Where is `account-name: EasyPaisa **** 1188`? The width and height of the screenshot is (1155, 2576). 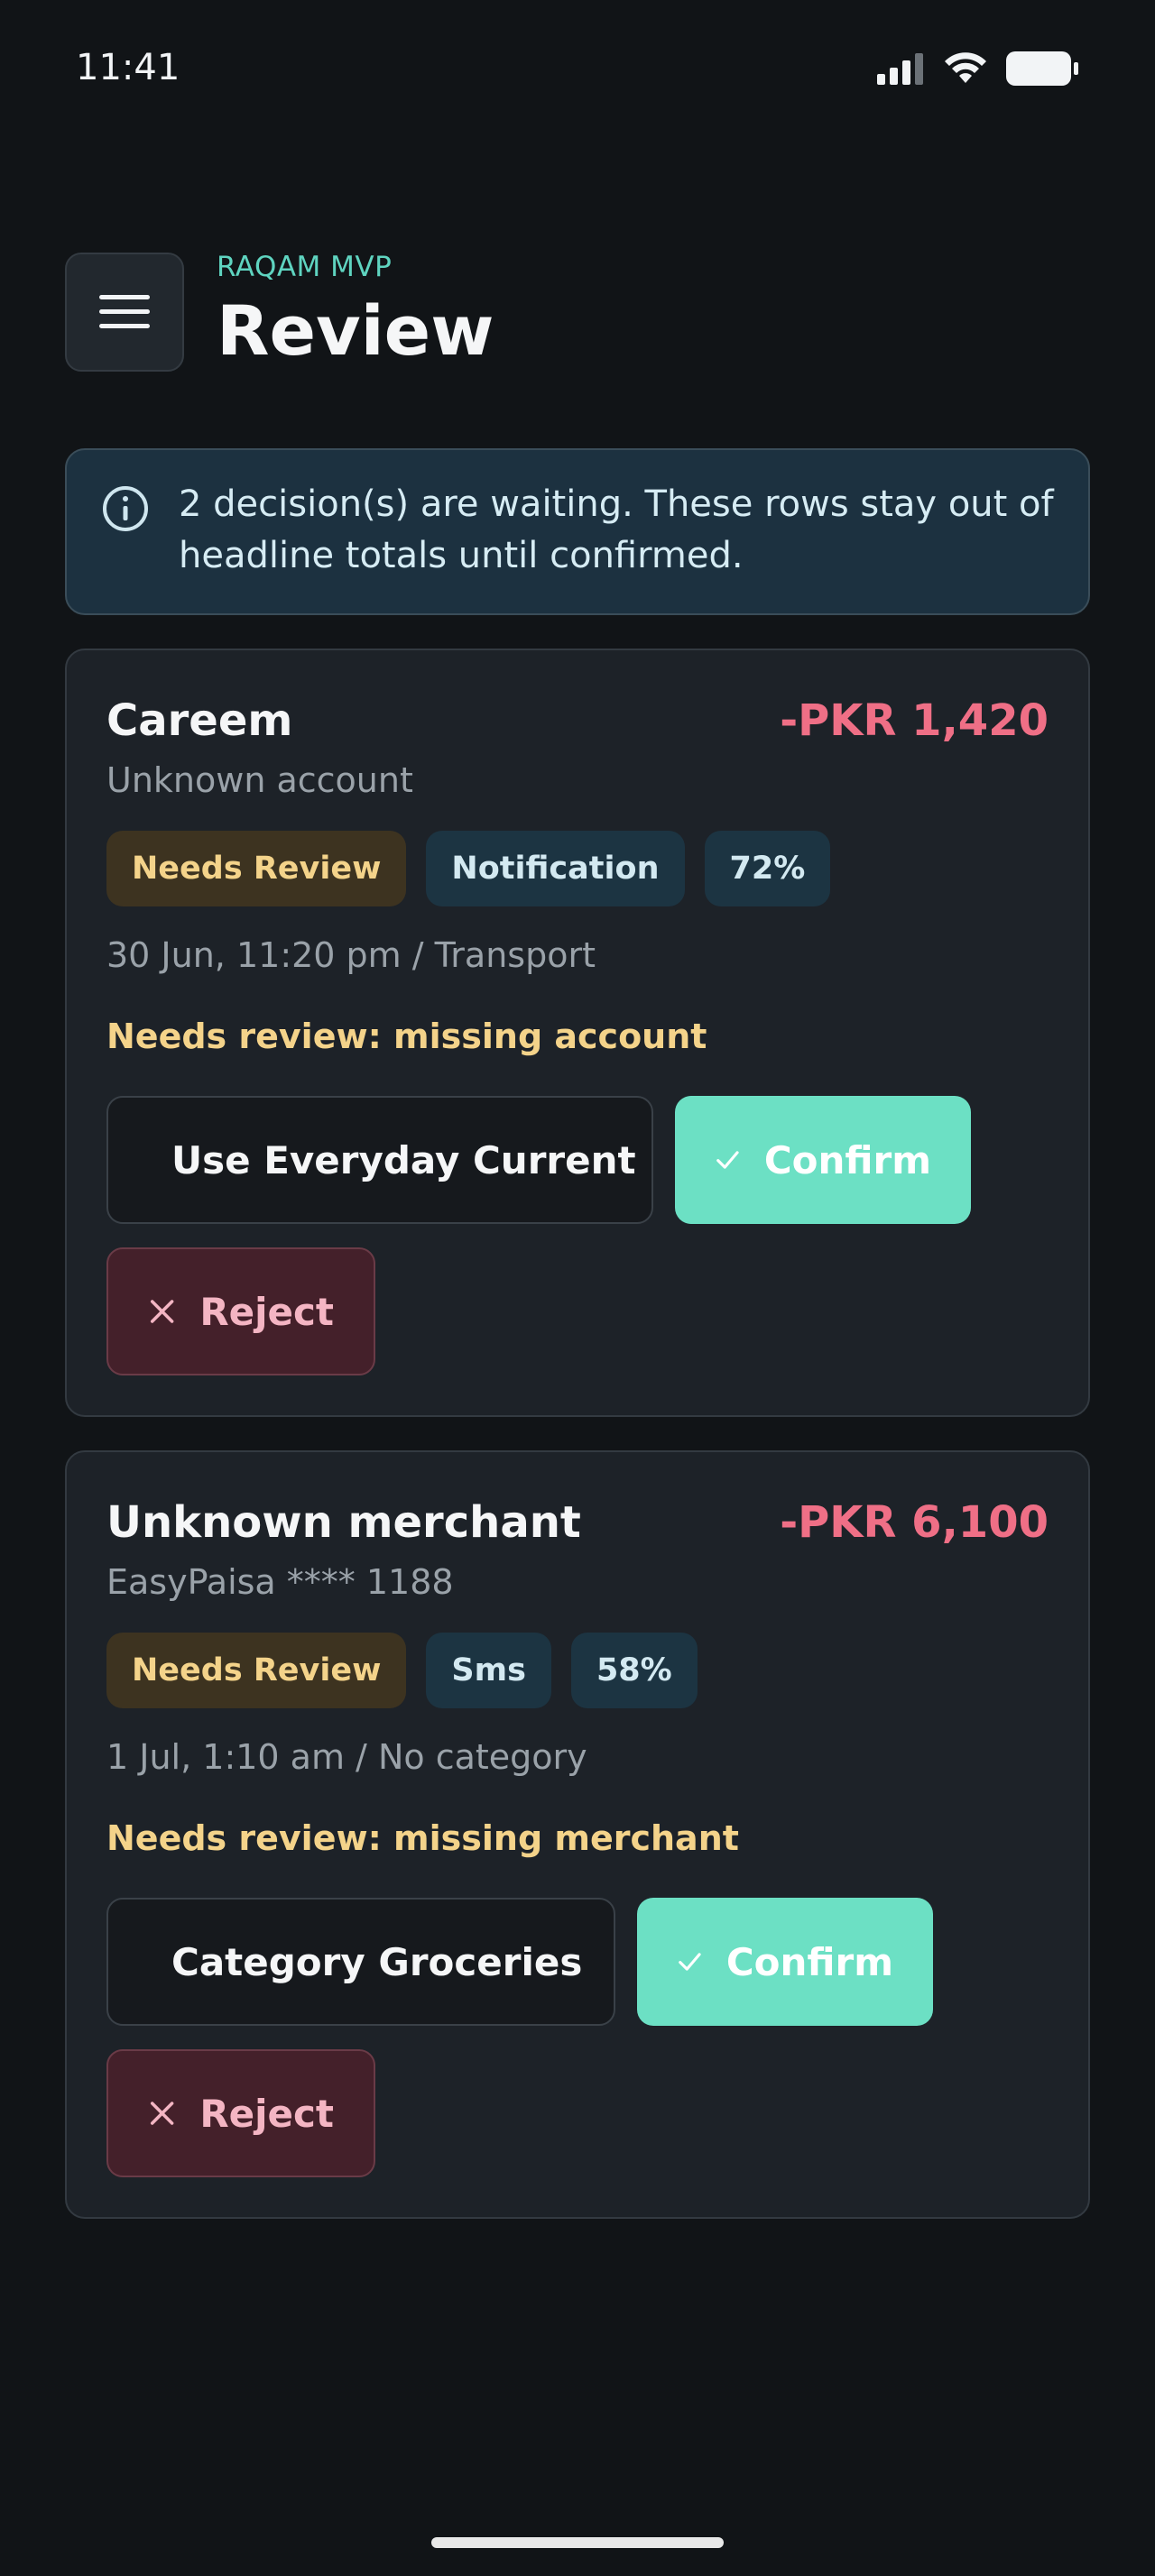 account-name: EasyPaisa **** 1188 is located at coordinates (280, 1582).